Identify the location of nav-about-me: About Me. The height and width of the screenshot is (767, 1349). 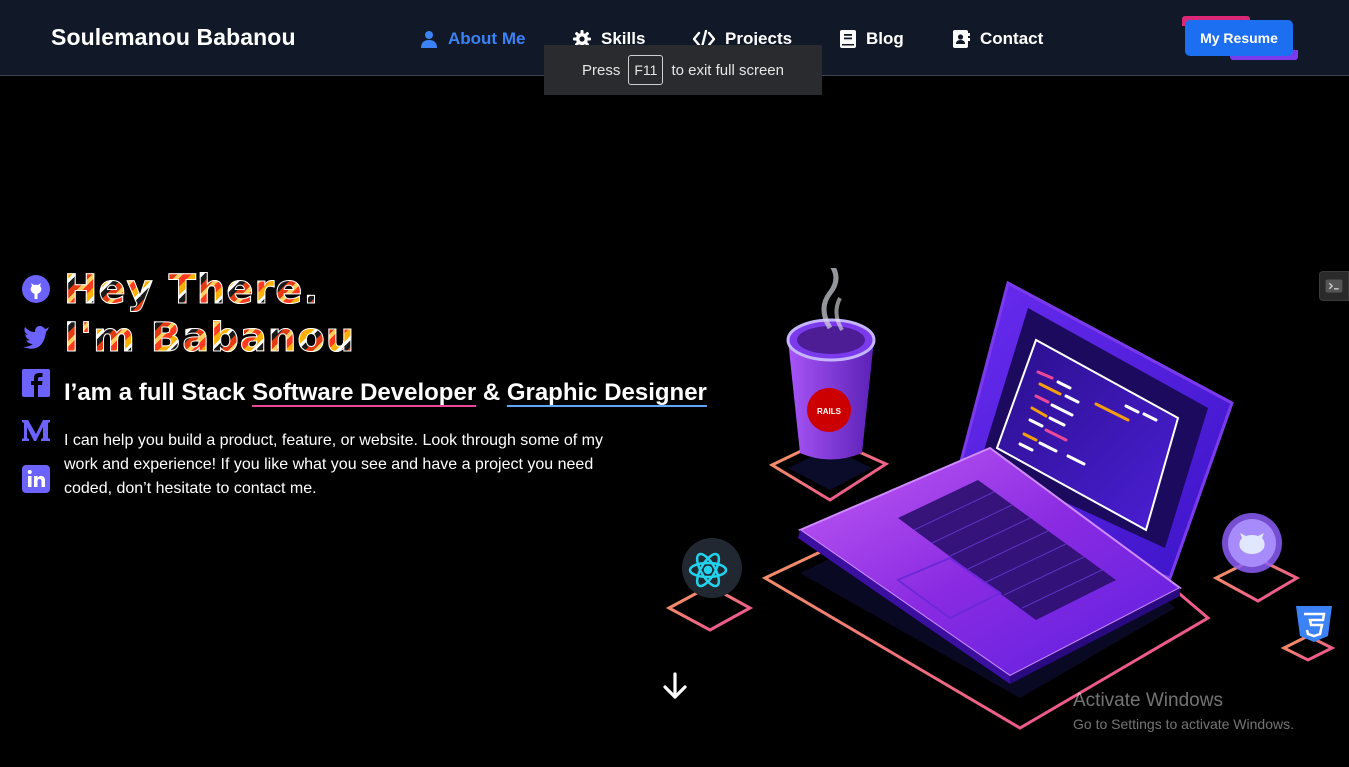
(472, 39).